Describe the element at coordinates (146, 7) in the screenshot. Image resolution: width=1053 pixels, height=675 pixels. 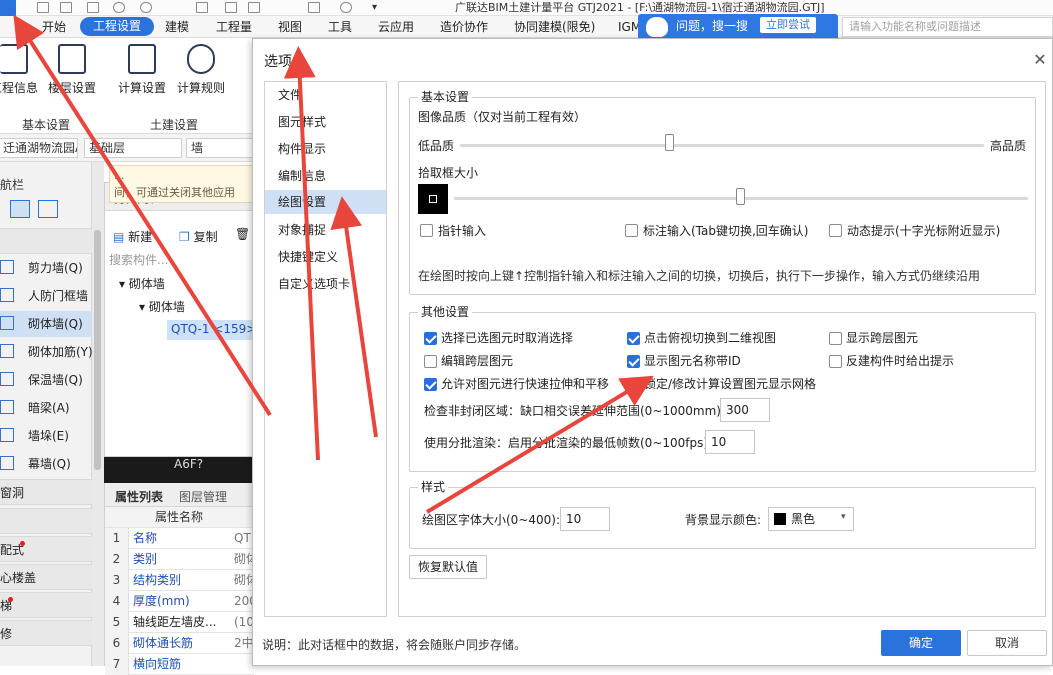
I see `redo-icon` at that location.